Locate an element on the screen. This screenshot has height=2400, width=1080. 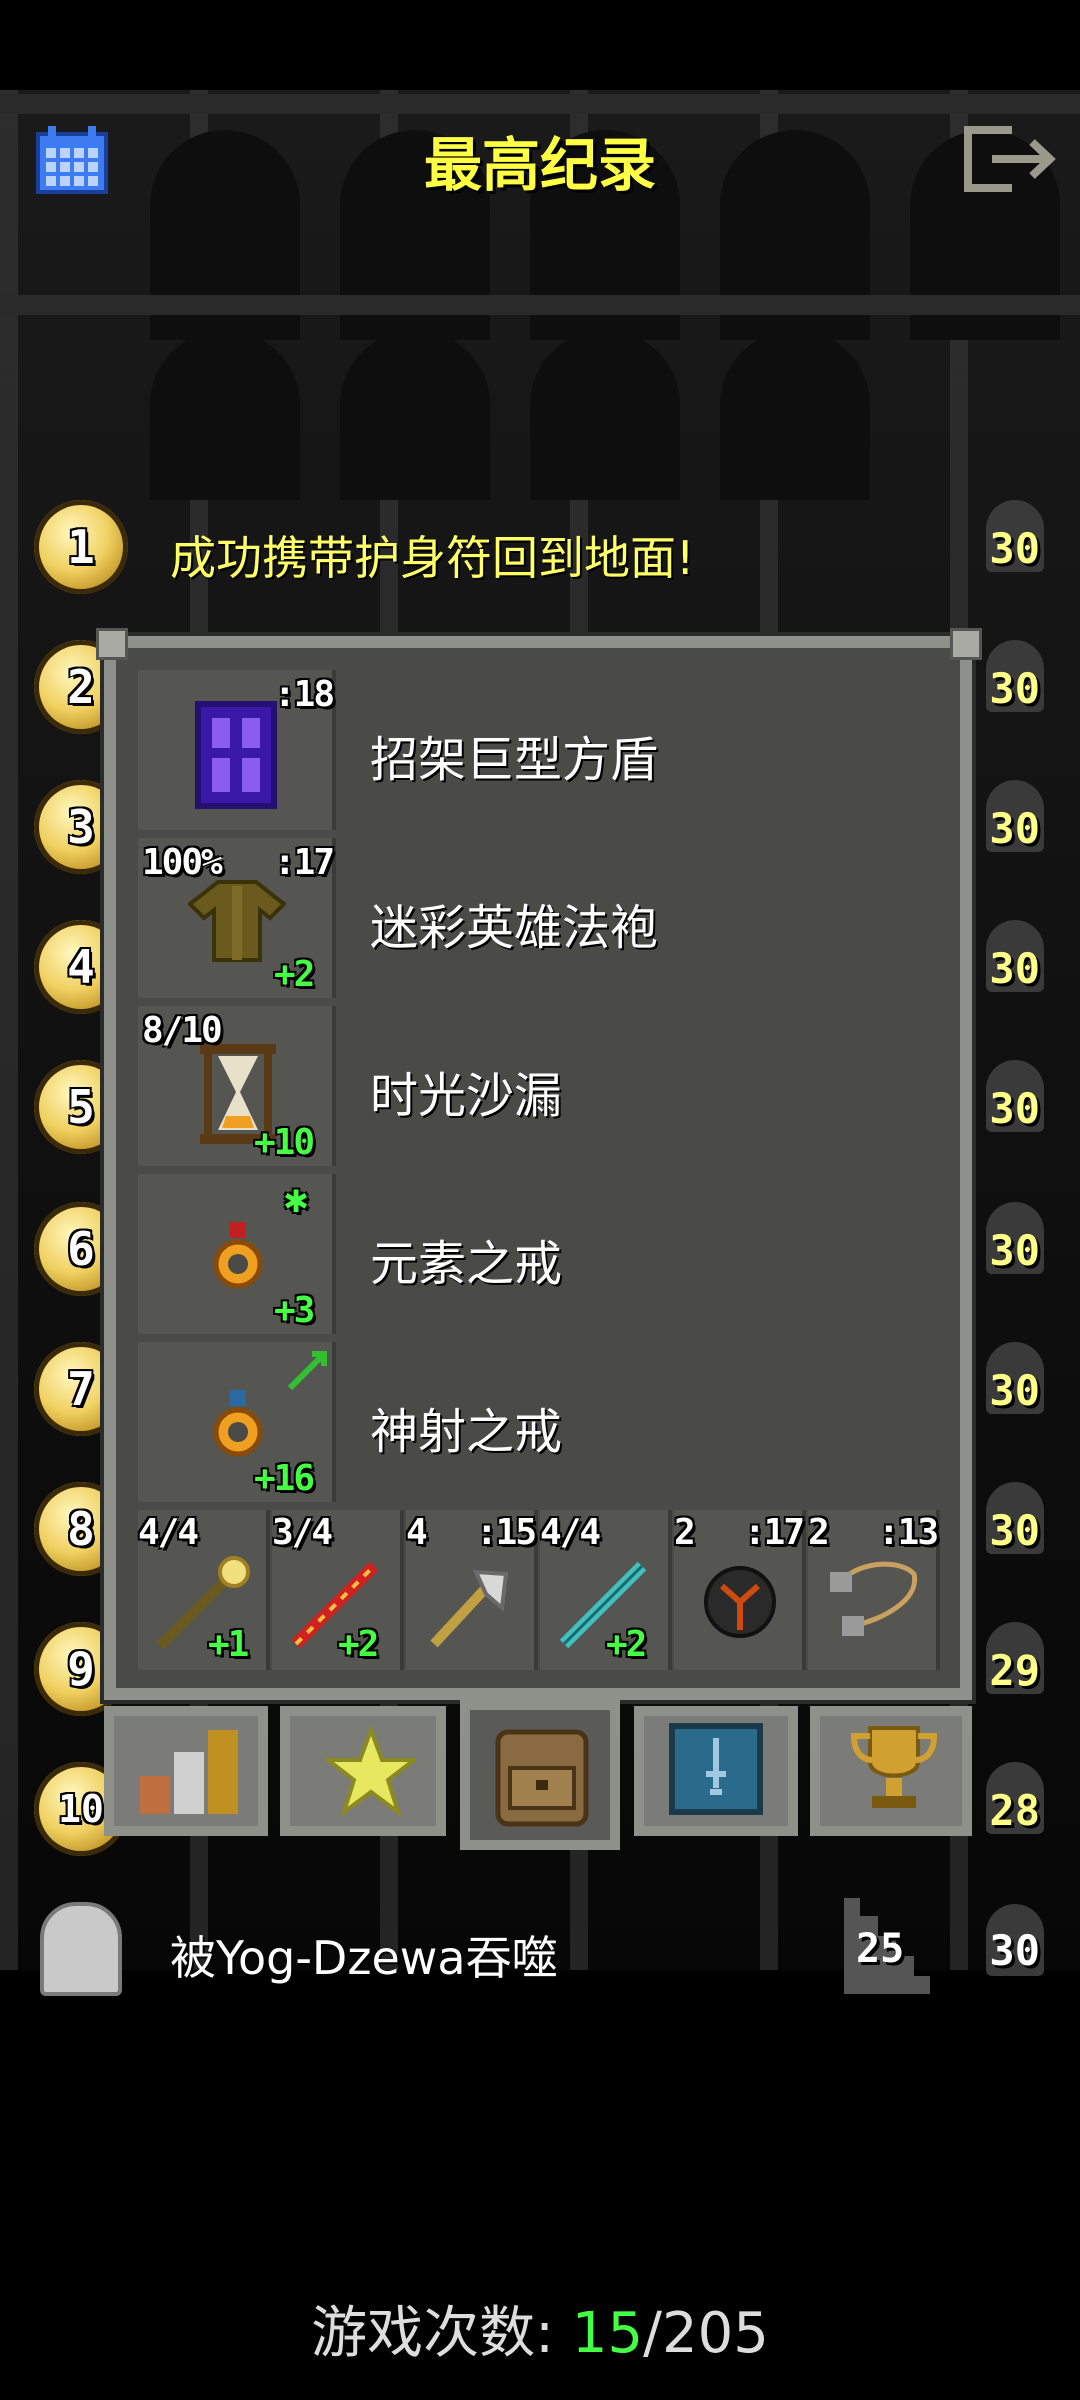
quickslot: 4/4 +2 is located at coordinates (606, 1590).